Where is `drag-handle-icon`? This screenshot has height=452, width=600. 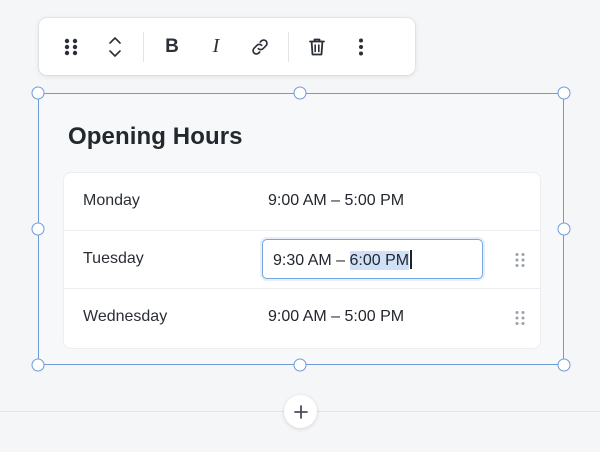 drag-handle-icon is located at coordinates (71, 46).